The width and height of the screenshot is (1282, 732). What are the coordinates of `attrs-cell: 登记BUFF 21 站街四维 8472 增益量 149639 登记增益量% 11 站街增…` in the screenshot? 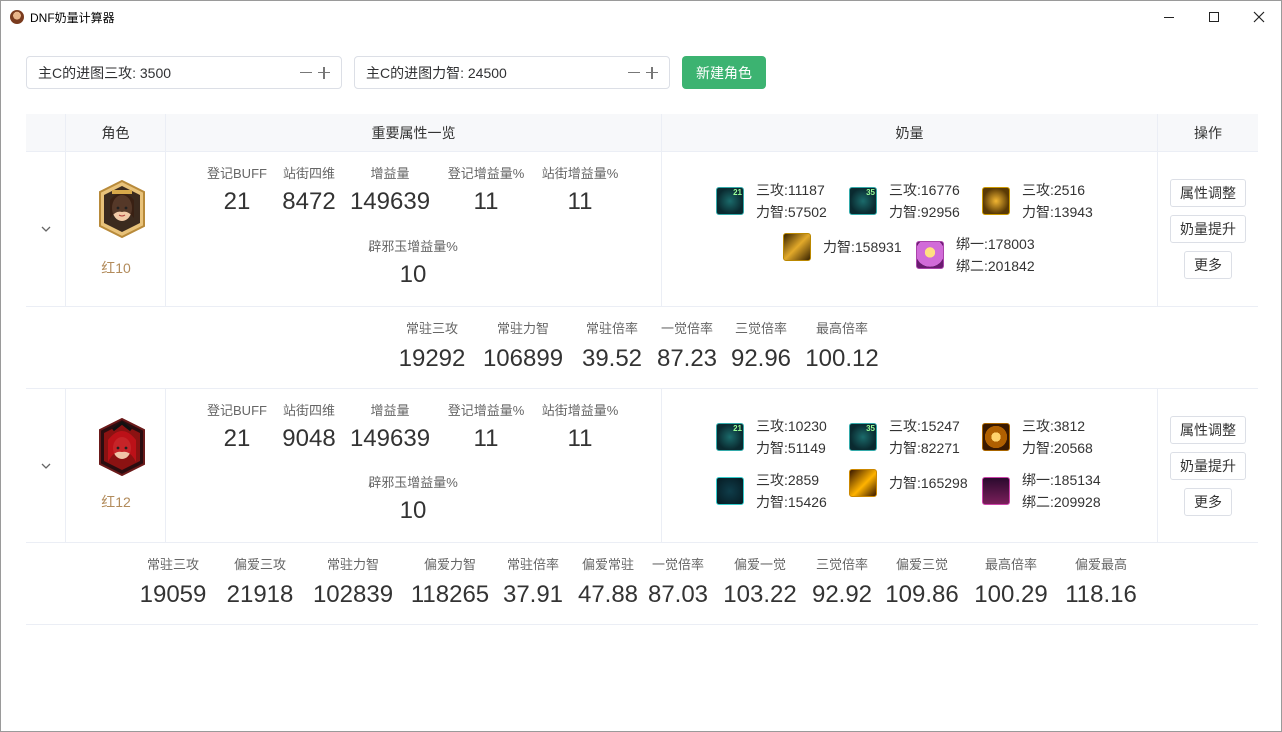 It's located at (414, 229).